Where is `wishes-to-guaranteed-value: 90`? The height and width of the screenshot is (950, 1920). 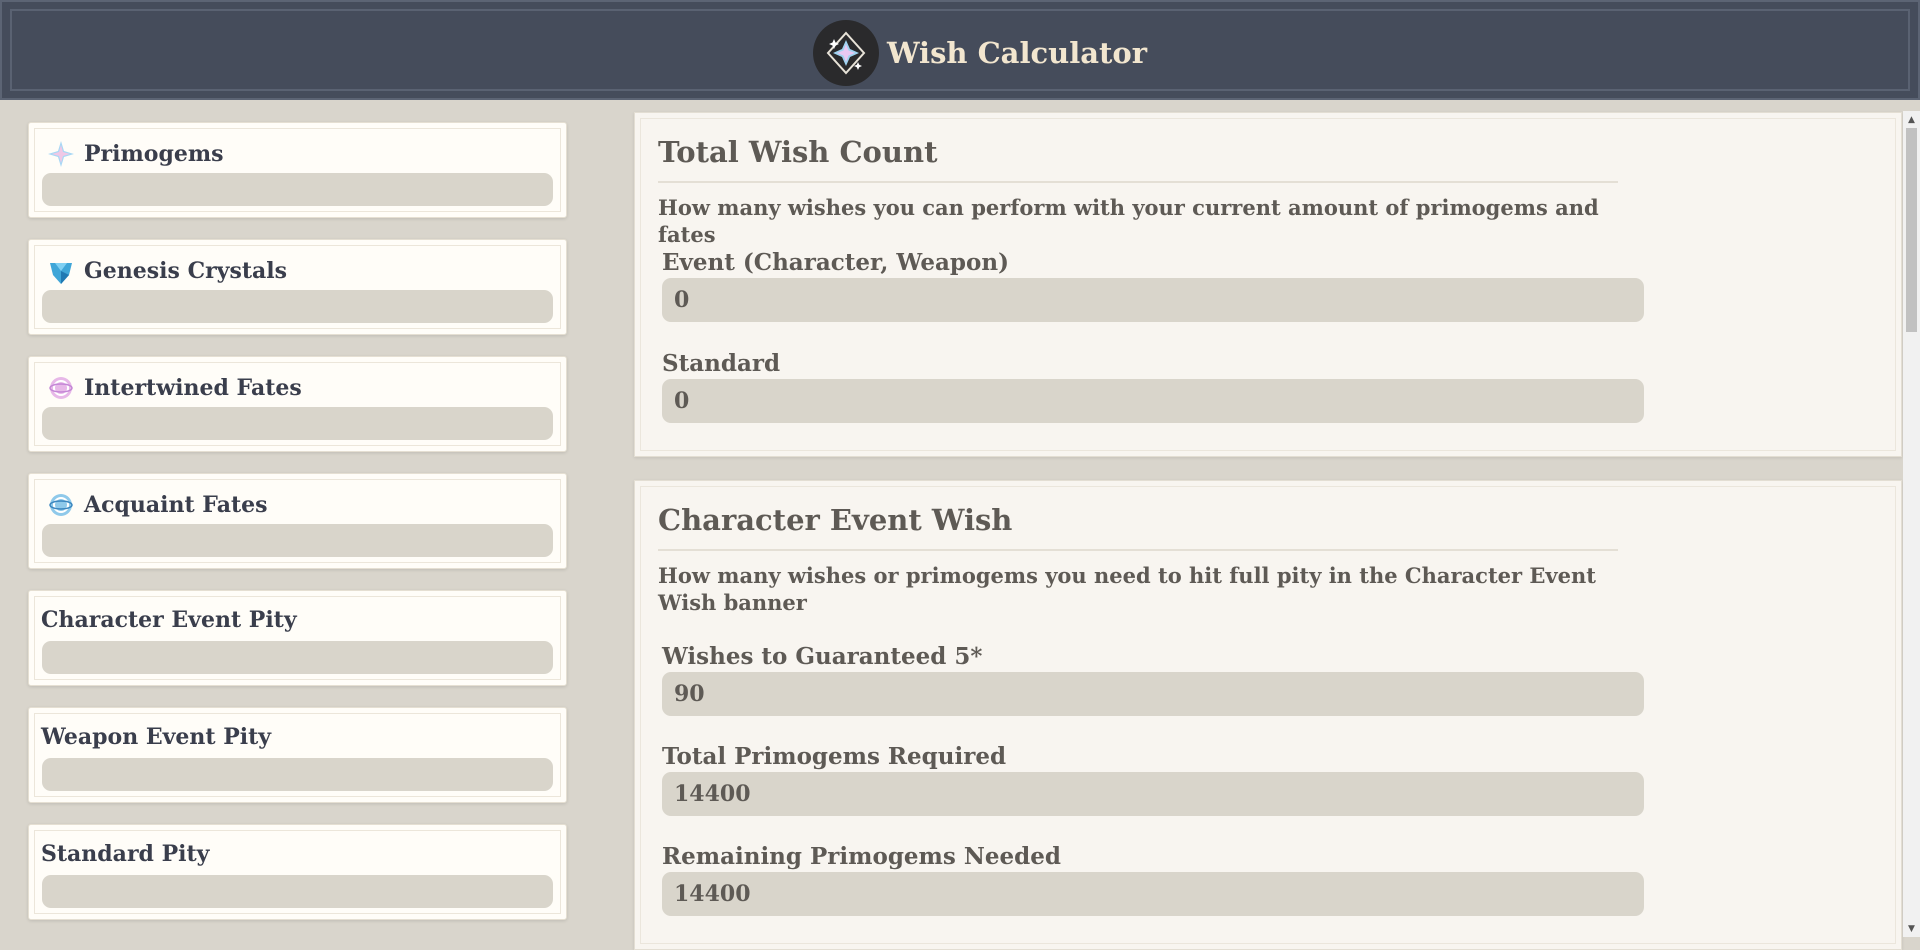
wishes-to-guaranteed-value: 90 is located at coordinates (1153, 694).